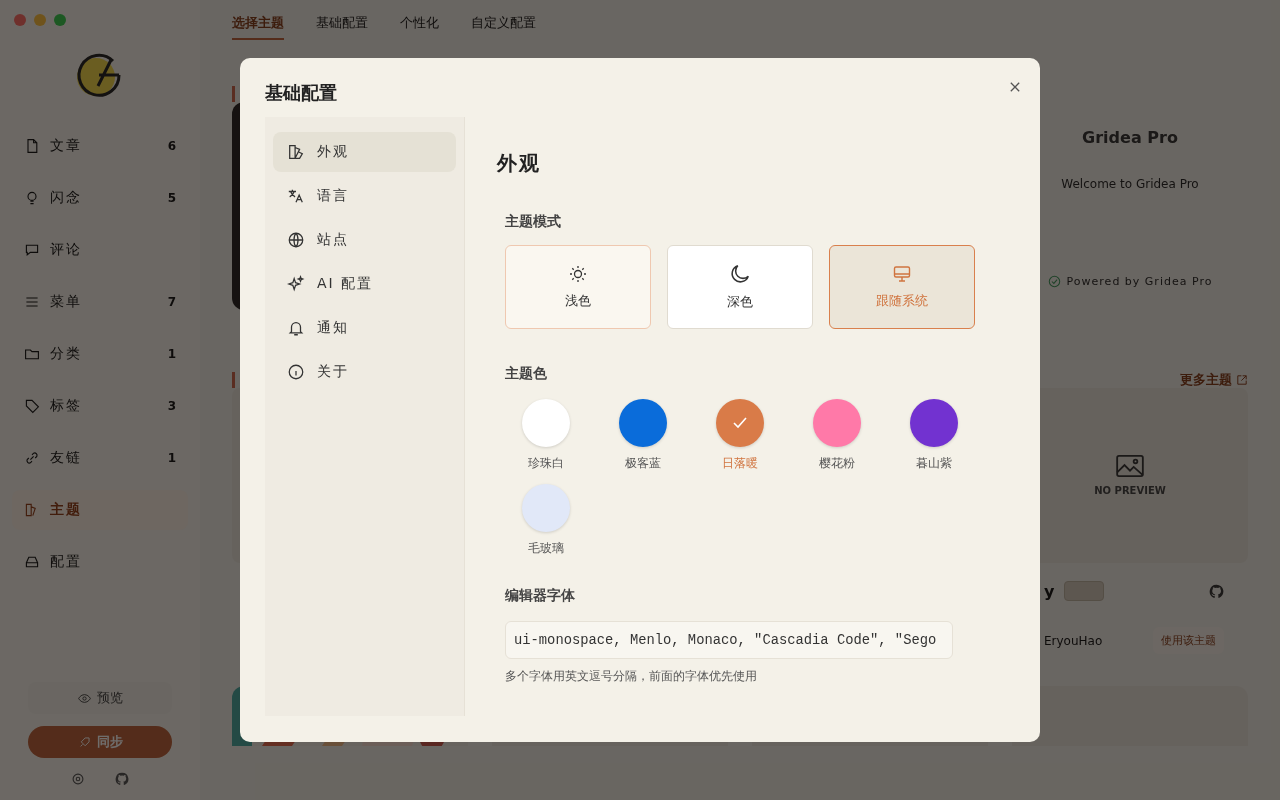  I want to click on sidebar-item: 评论, so click(100, 250).